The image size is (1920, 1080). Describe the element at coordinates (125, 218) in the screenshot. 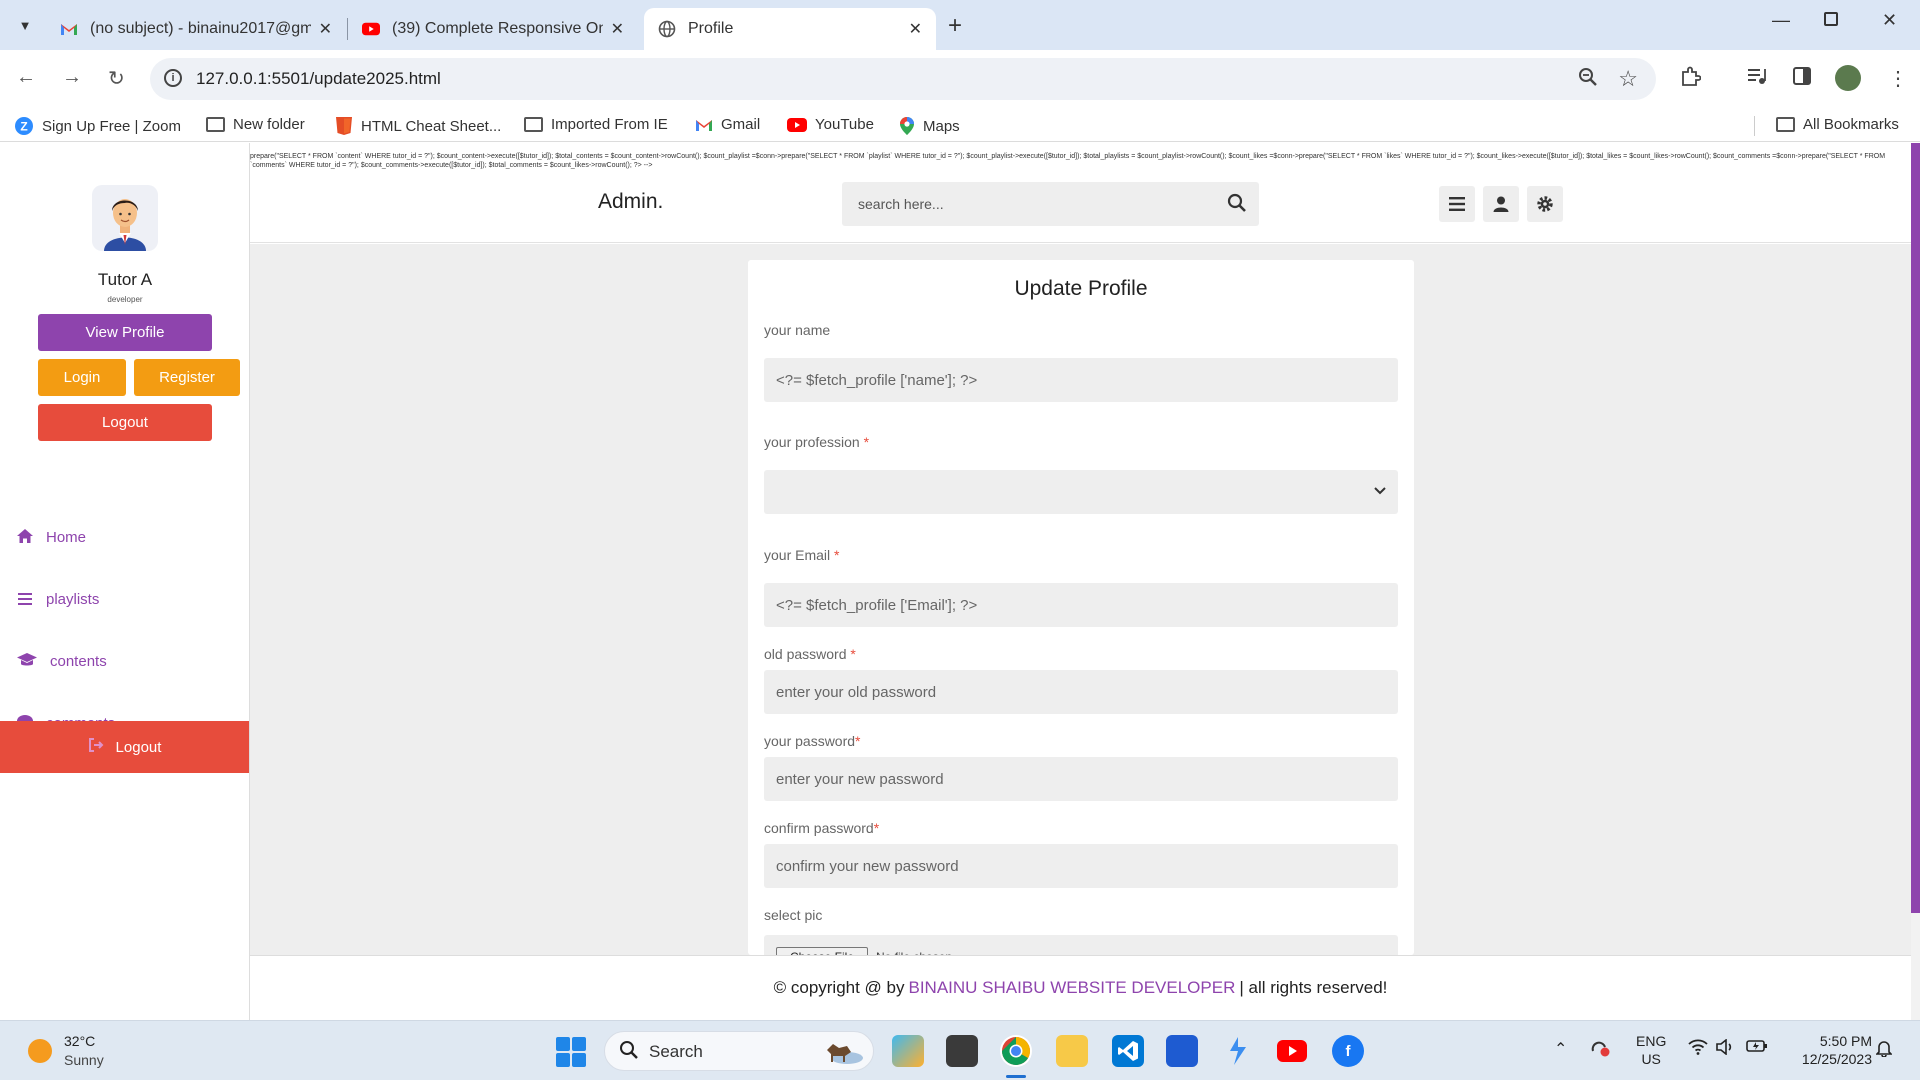

I see `profile-image` at that location.